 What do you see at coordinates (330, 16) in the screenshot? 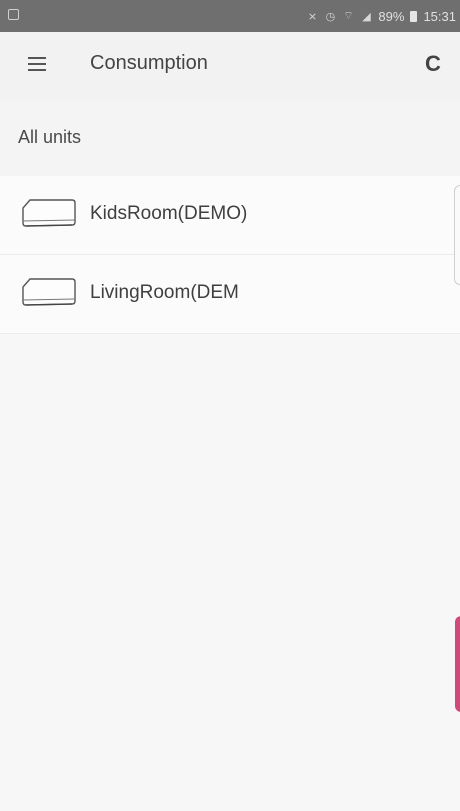
I see `alarm-icon: ◷` at bounding box center [330, 16].